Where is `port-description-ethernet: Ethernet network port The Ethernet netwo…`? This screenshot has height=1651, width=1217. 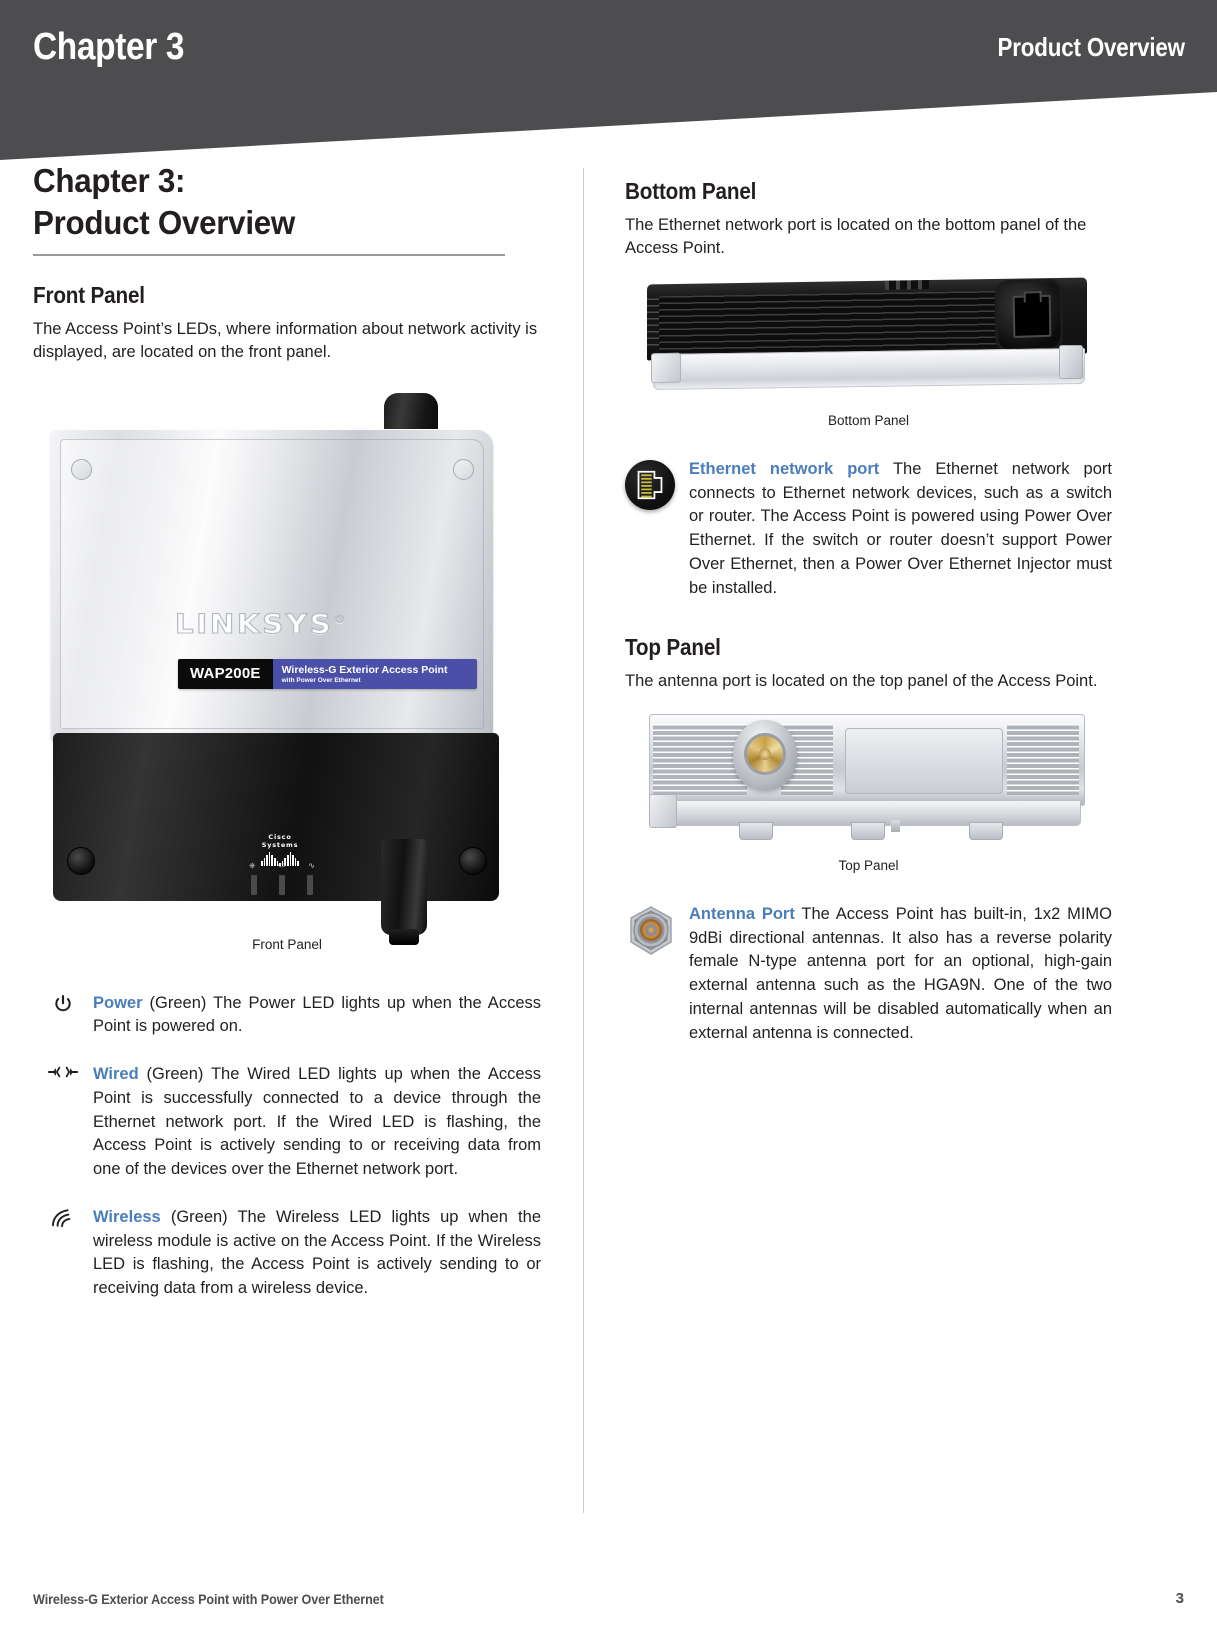
port-description-ethernet: Ethernet network port The Ethernet netwo… is located at coordinates (900, 529).